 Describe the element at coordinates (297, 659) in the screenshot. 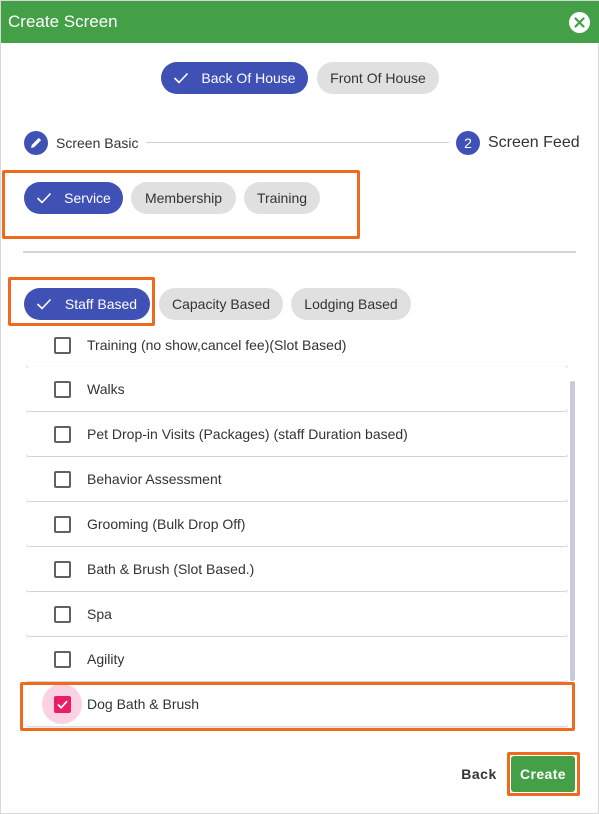

I see `service-item: Agility` at that location.